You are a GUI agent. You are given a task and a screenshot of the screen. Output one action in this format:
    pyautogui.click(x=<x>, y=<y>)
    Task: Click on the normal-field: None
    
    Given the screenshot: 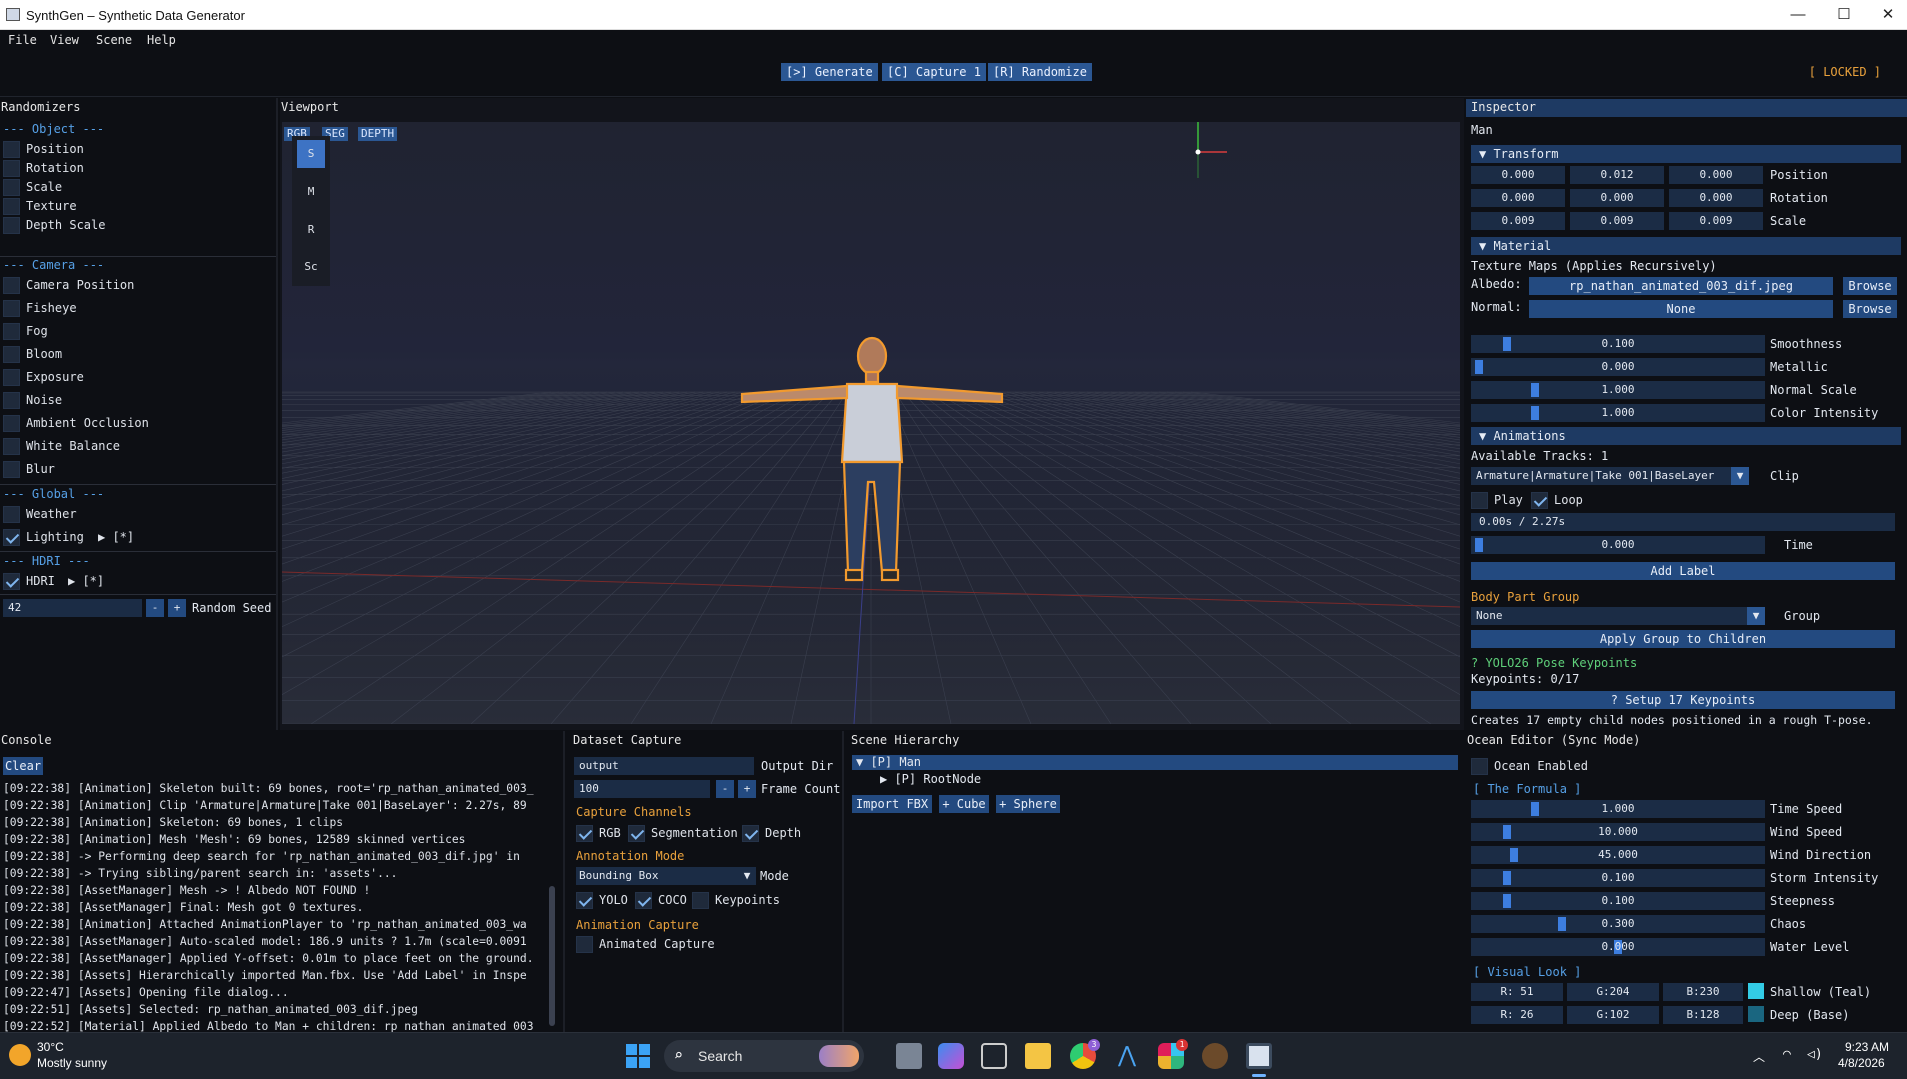 What is the action you would take?
    pyautogui.click(x=1681, y=309)
    